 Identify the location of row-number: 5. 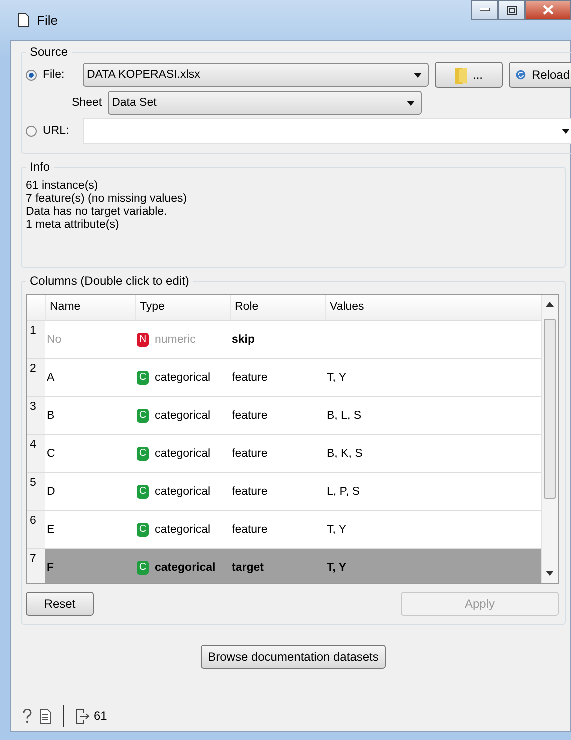
(36, 491).